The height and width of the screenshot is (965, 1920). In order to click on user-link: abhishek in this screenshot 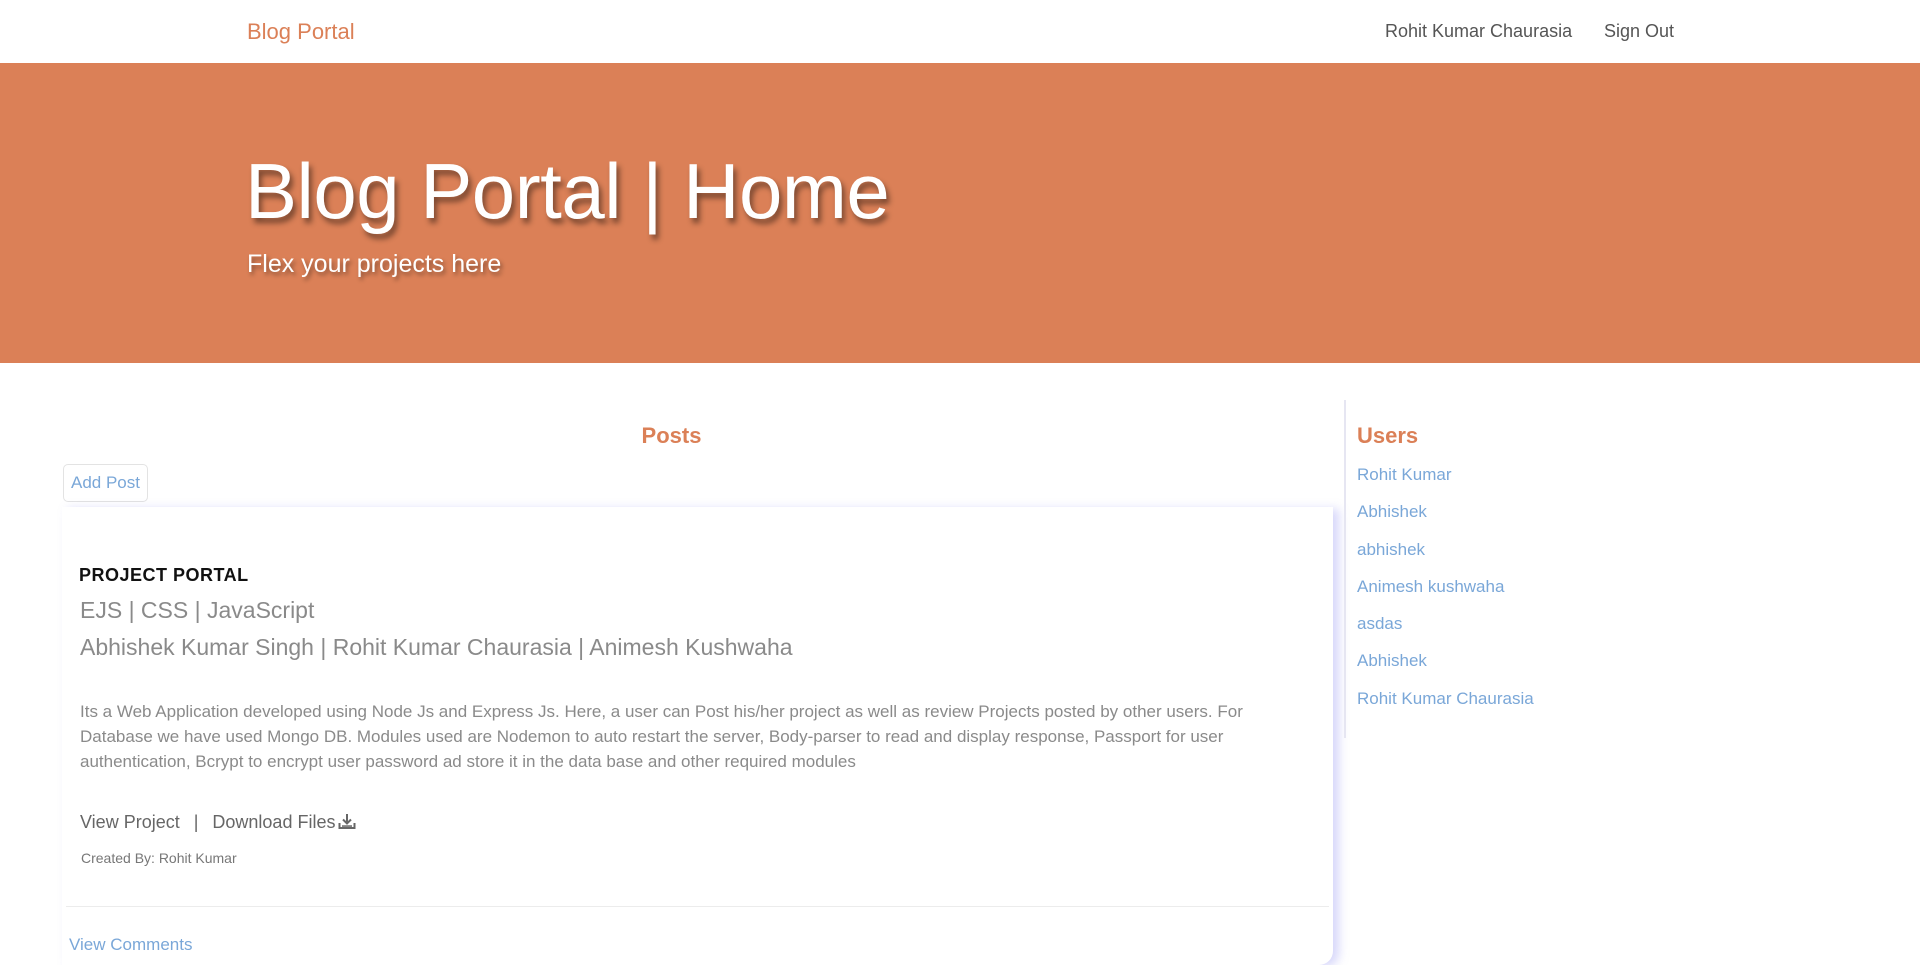, I will do `click(1445, 558)`.